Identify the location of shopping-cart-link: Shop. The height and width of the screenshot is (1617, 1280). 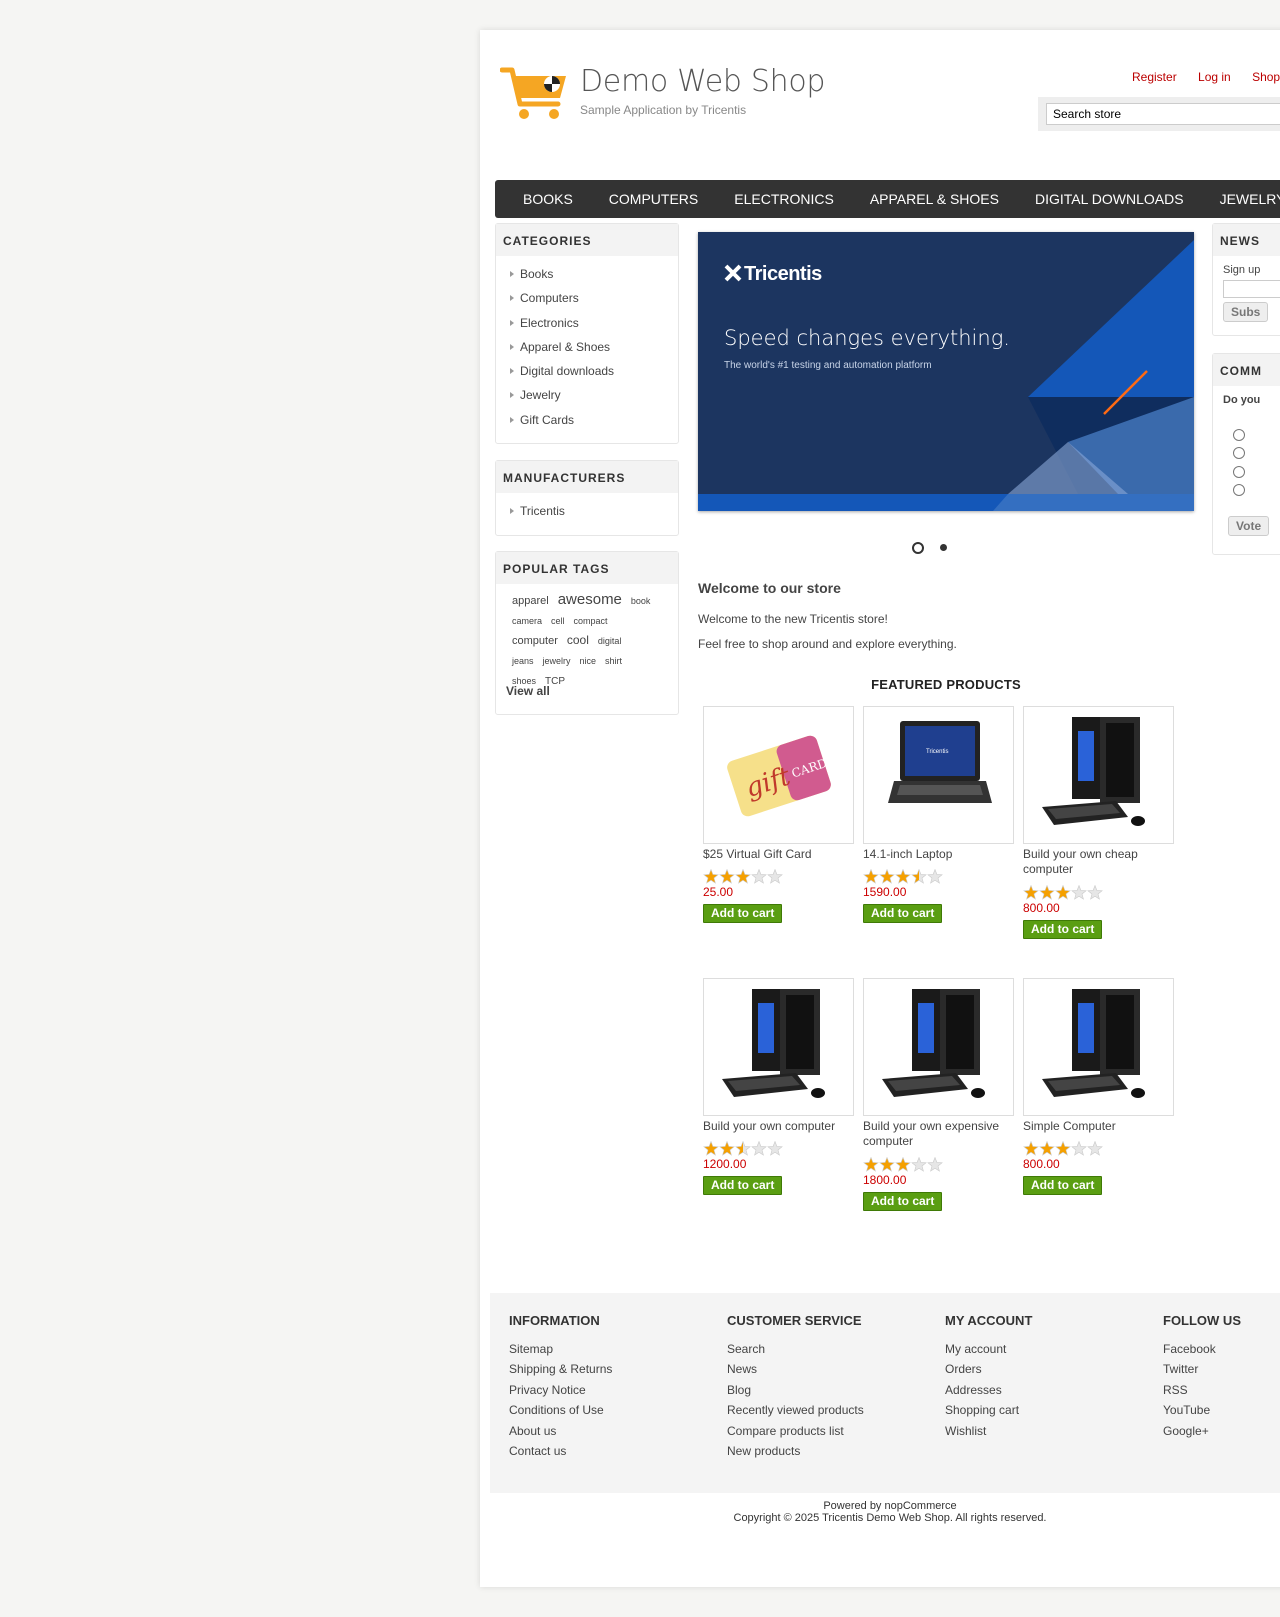
(1266, 77).